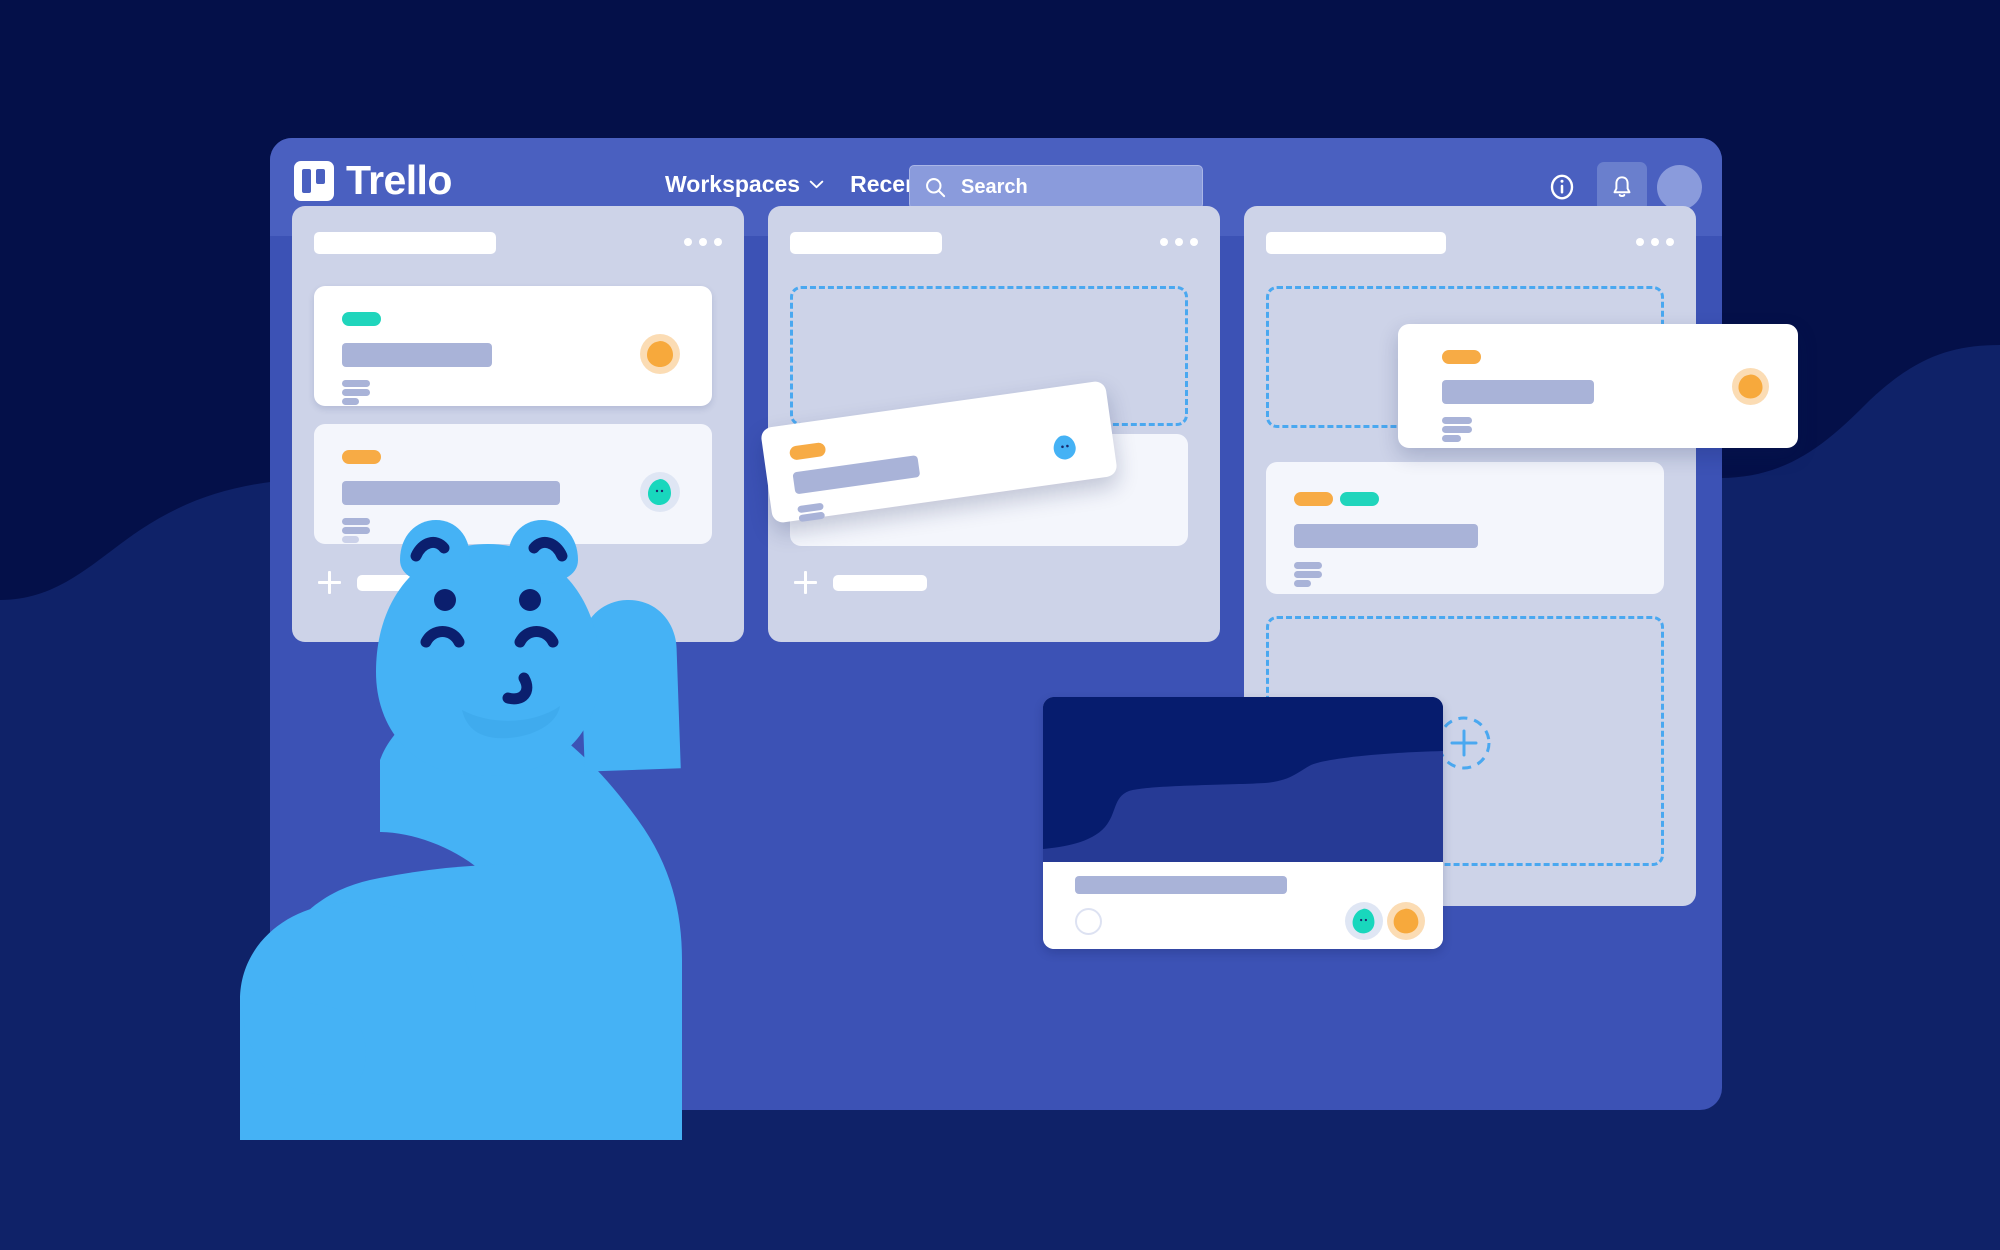 The width and height of the screenshot is (2000, 1250). What do you see at coordinates (1679, 187) in the screenshot?
I see `user-avatar` at bounding box center [1679, 187].